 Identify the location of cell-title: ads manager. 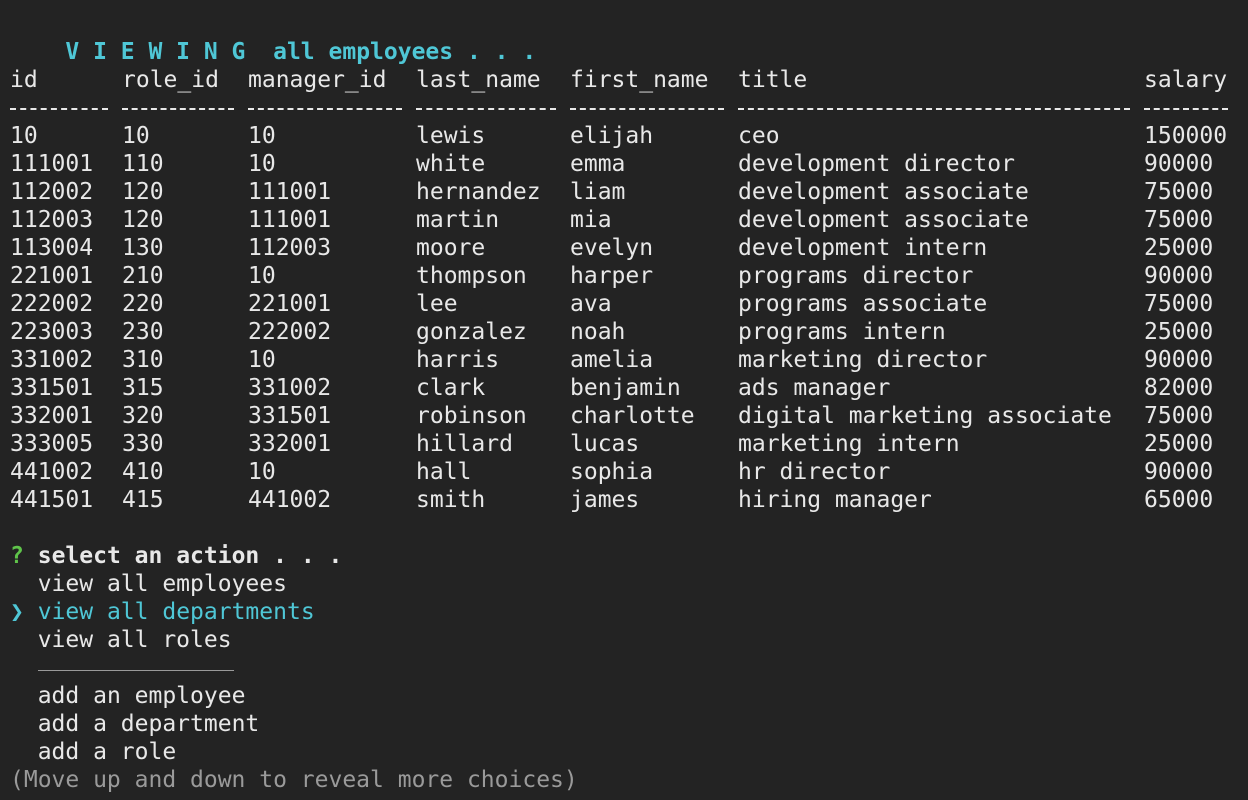
(814, 388).